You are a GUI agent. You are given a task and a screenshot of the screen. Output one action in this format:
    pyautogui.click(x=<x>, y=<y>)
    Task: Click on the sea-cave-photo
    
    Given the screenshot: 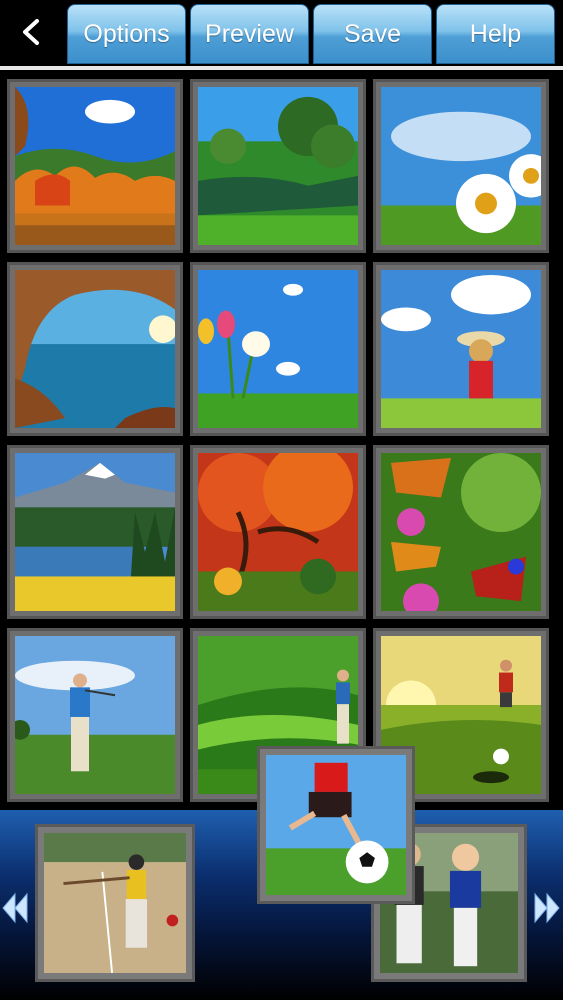 What is the action you would take?
    pyautogui.click(x=95, y=349)
    